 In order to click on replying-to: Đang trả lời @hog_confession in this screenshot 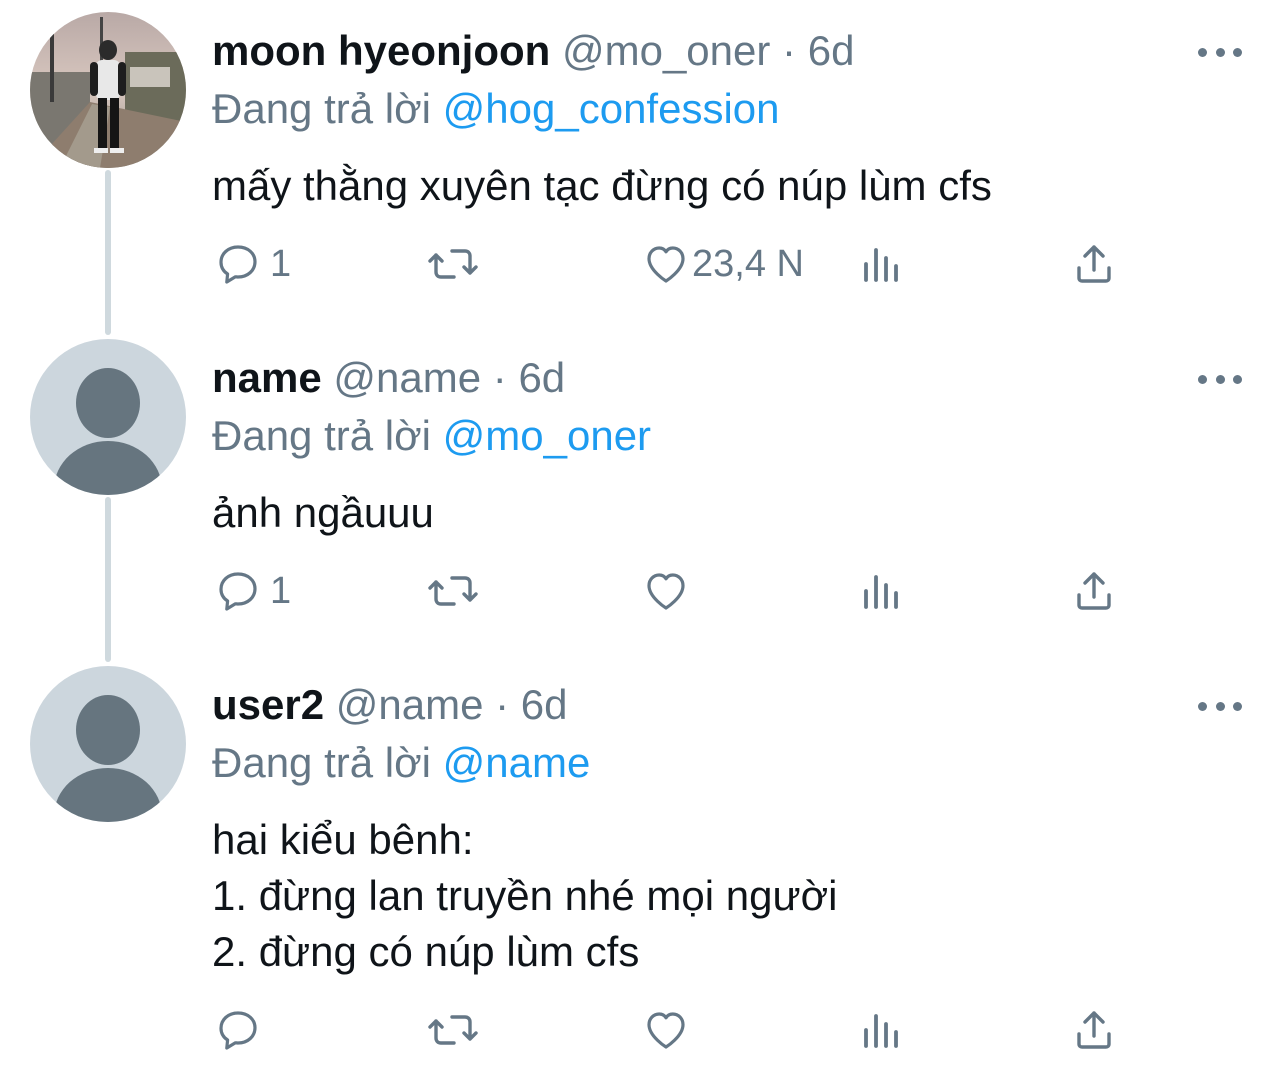, I will do `click(496, 109)`.